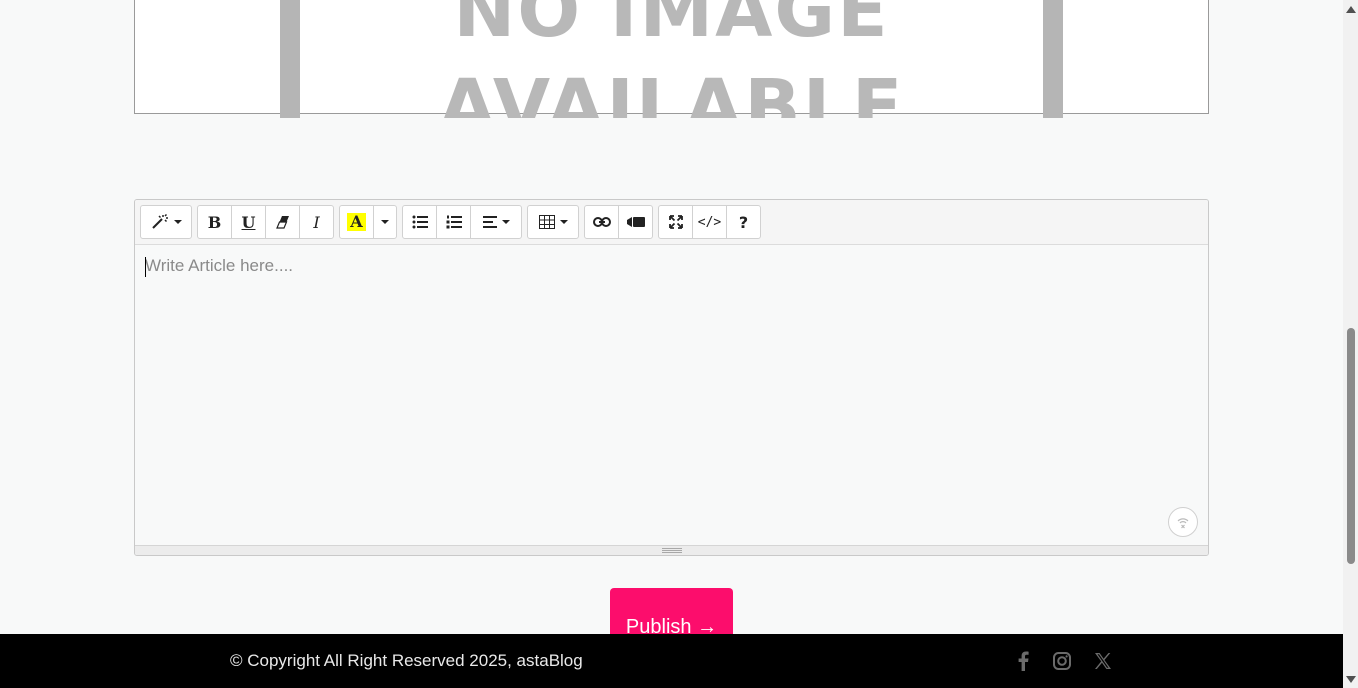  I want to click on question-icon: ?, so click(743, 222).